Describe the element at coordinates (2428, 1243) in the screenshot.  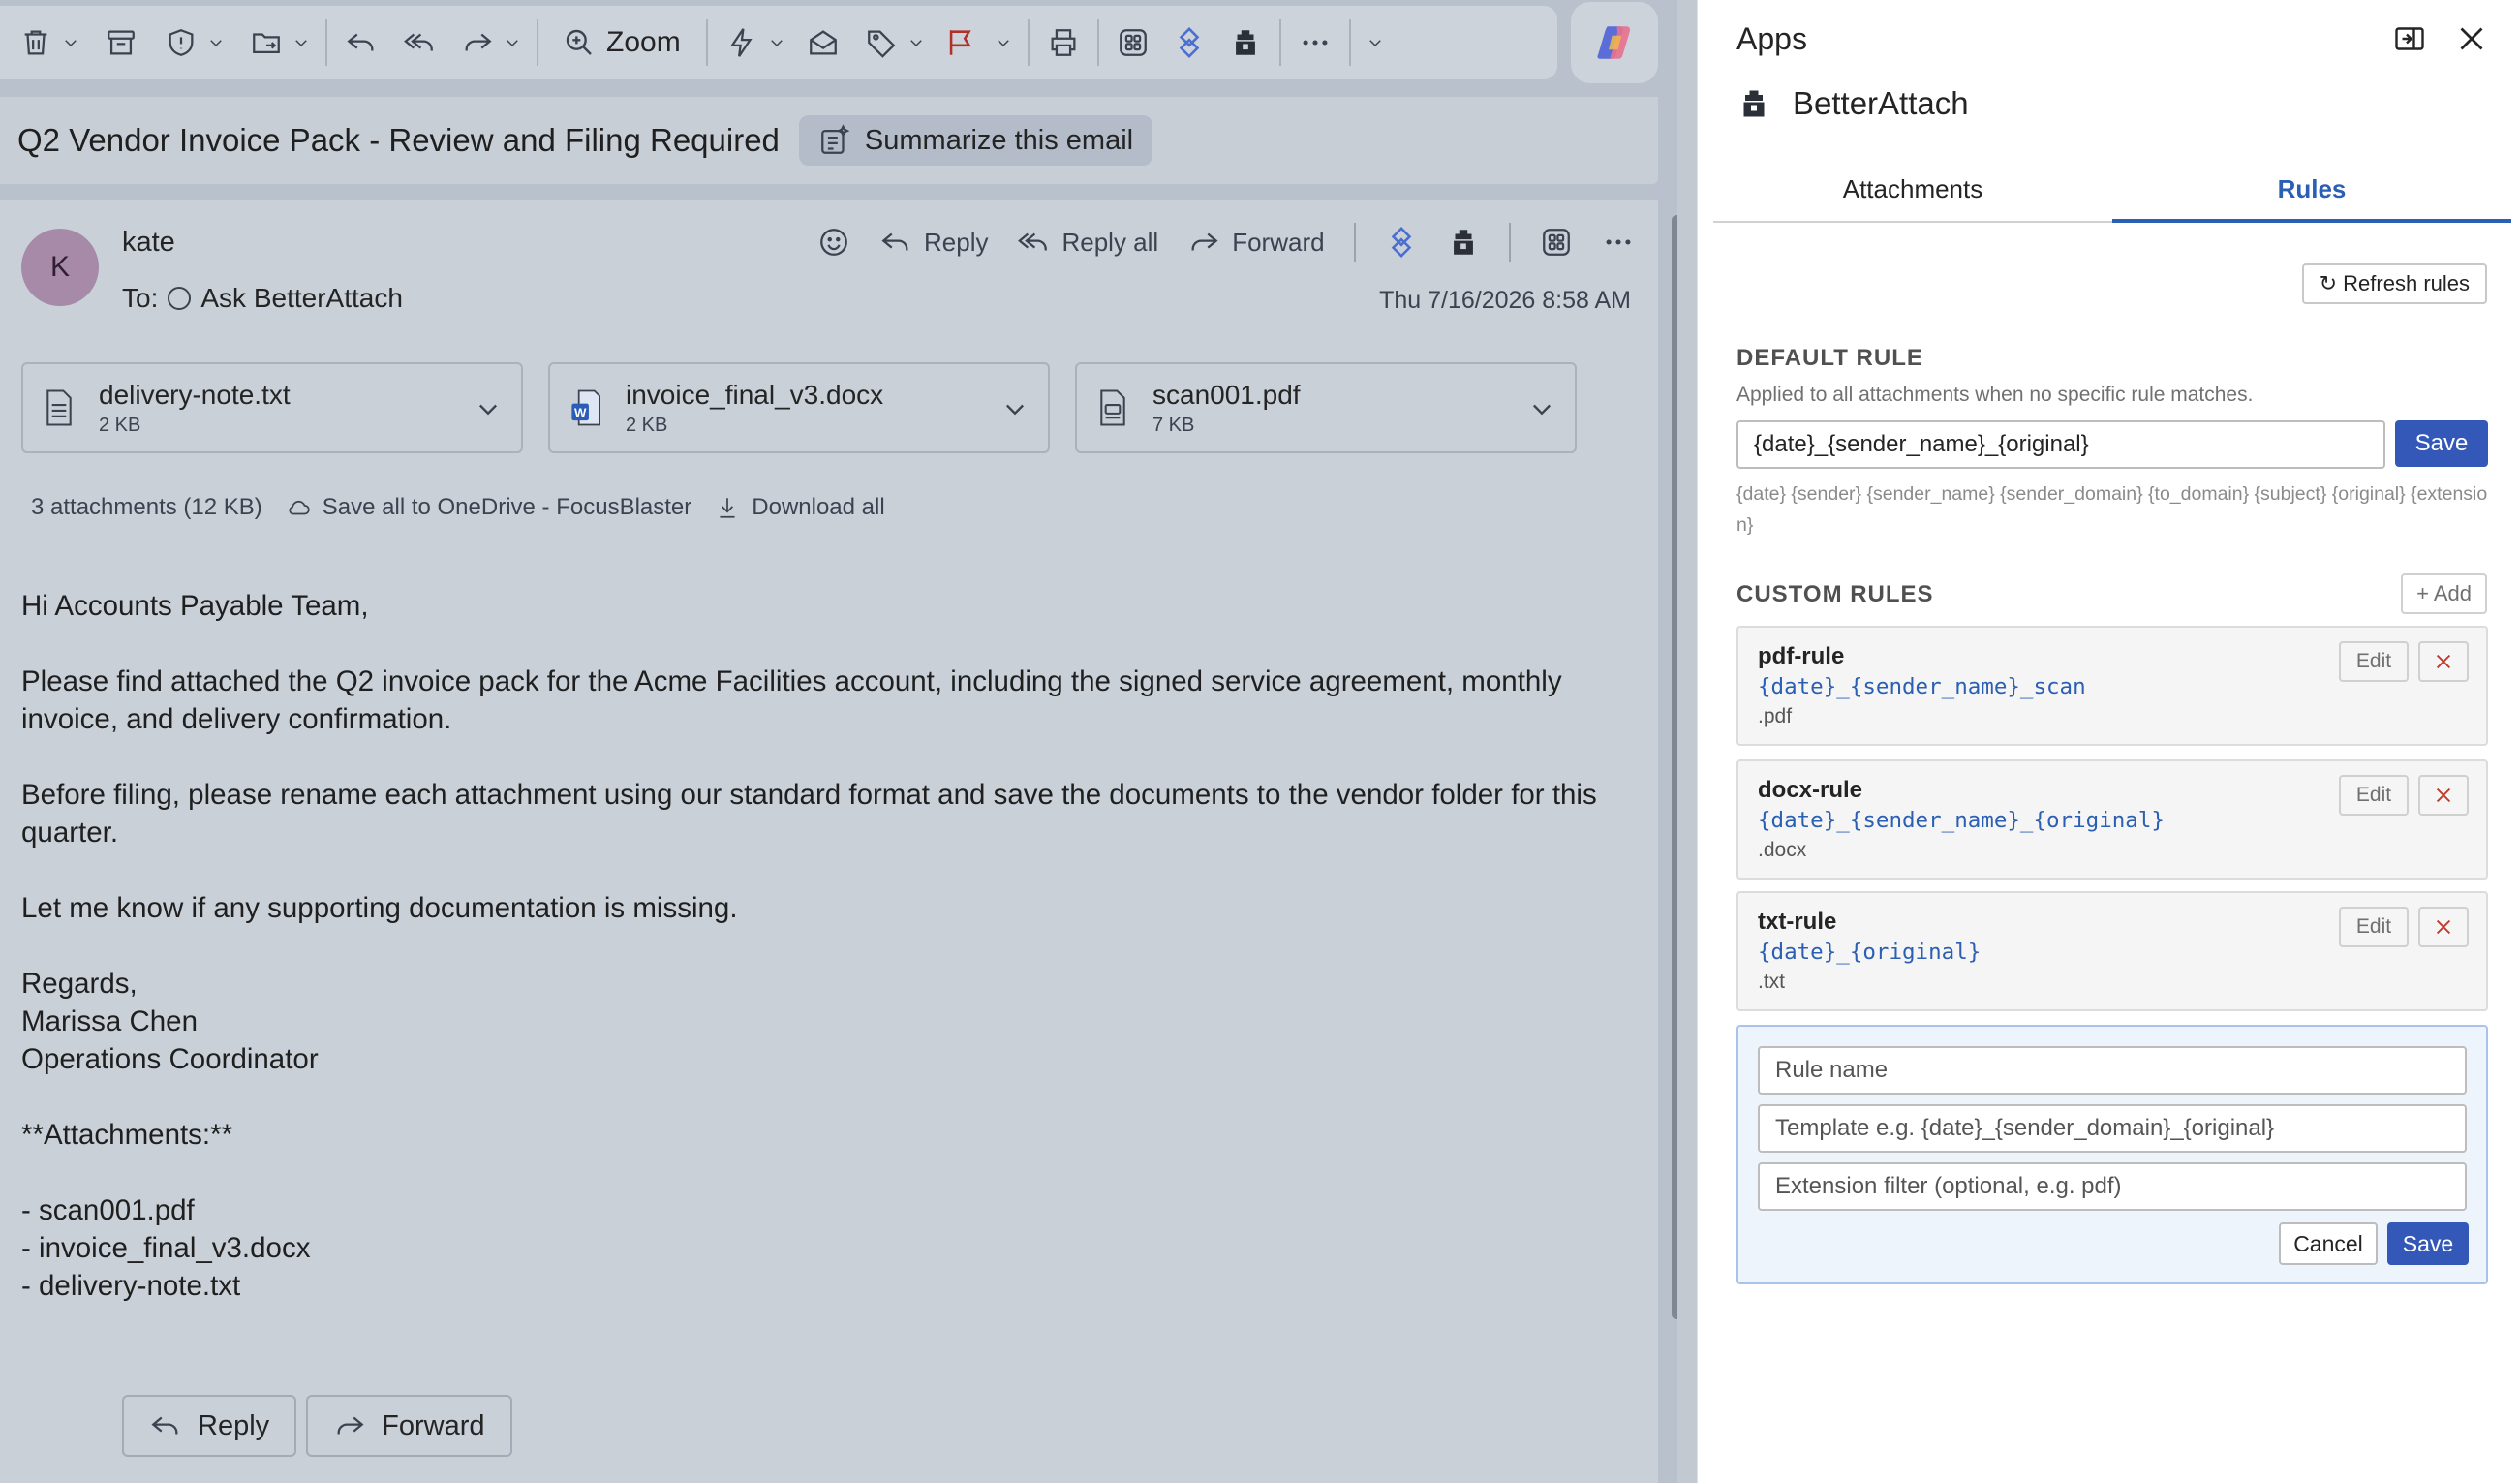
I see `save-rule-button: Save` at that location.